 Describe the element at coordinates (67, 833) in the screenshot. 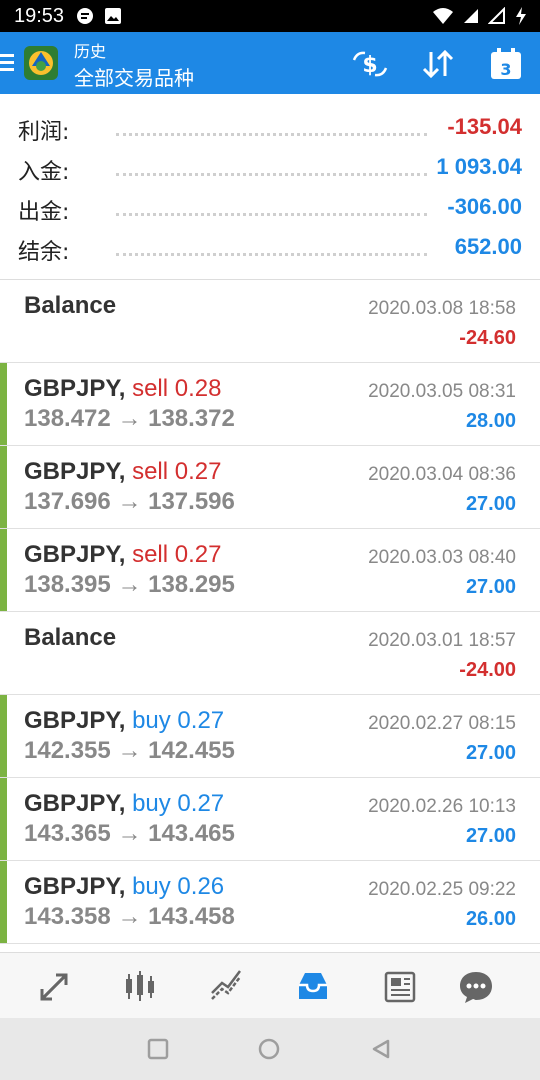

I see `open-price: 143.365` at that location.